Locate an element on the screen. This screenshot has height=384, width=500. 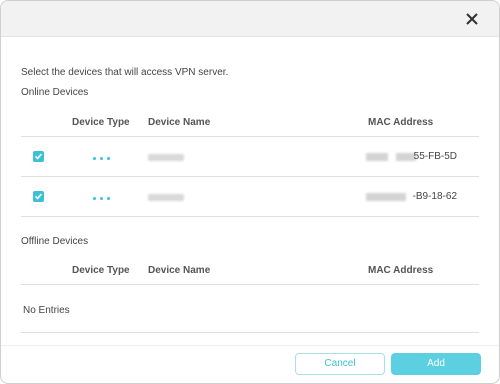
add-button: Add is located at coordinates (436, 364).